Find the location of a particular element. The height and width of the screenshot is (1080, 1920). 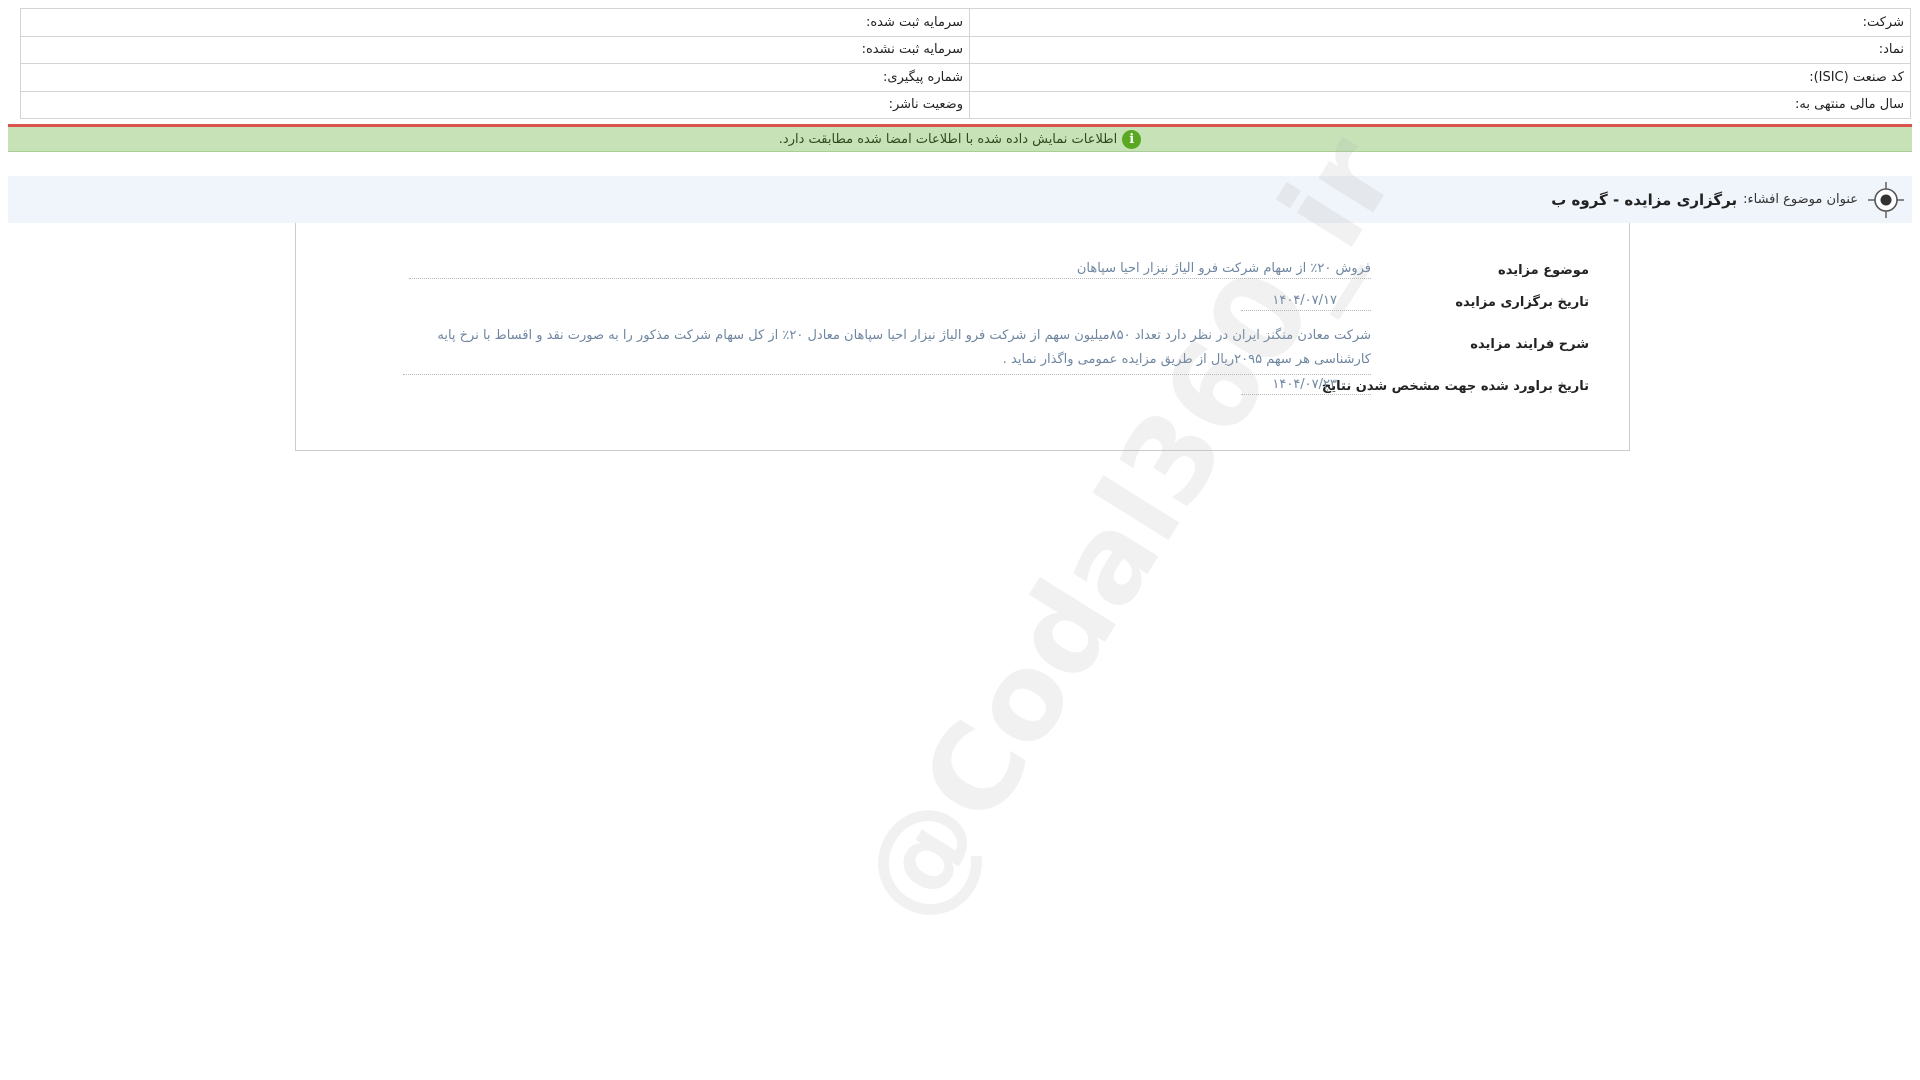

unregistered-capital-label: سرمایه ثبت نشده: is located at coordinates (495, 49).